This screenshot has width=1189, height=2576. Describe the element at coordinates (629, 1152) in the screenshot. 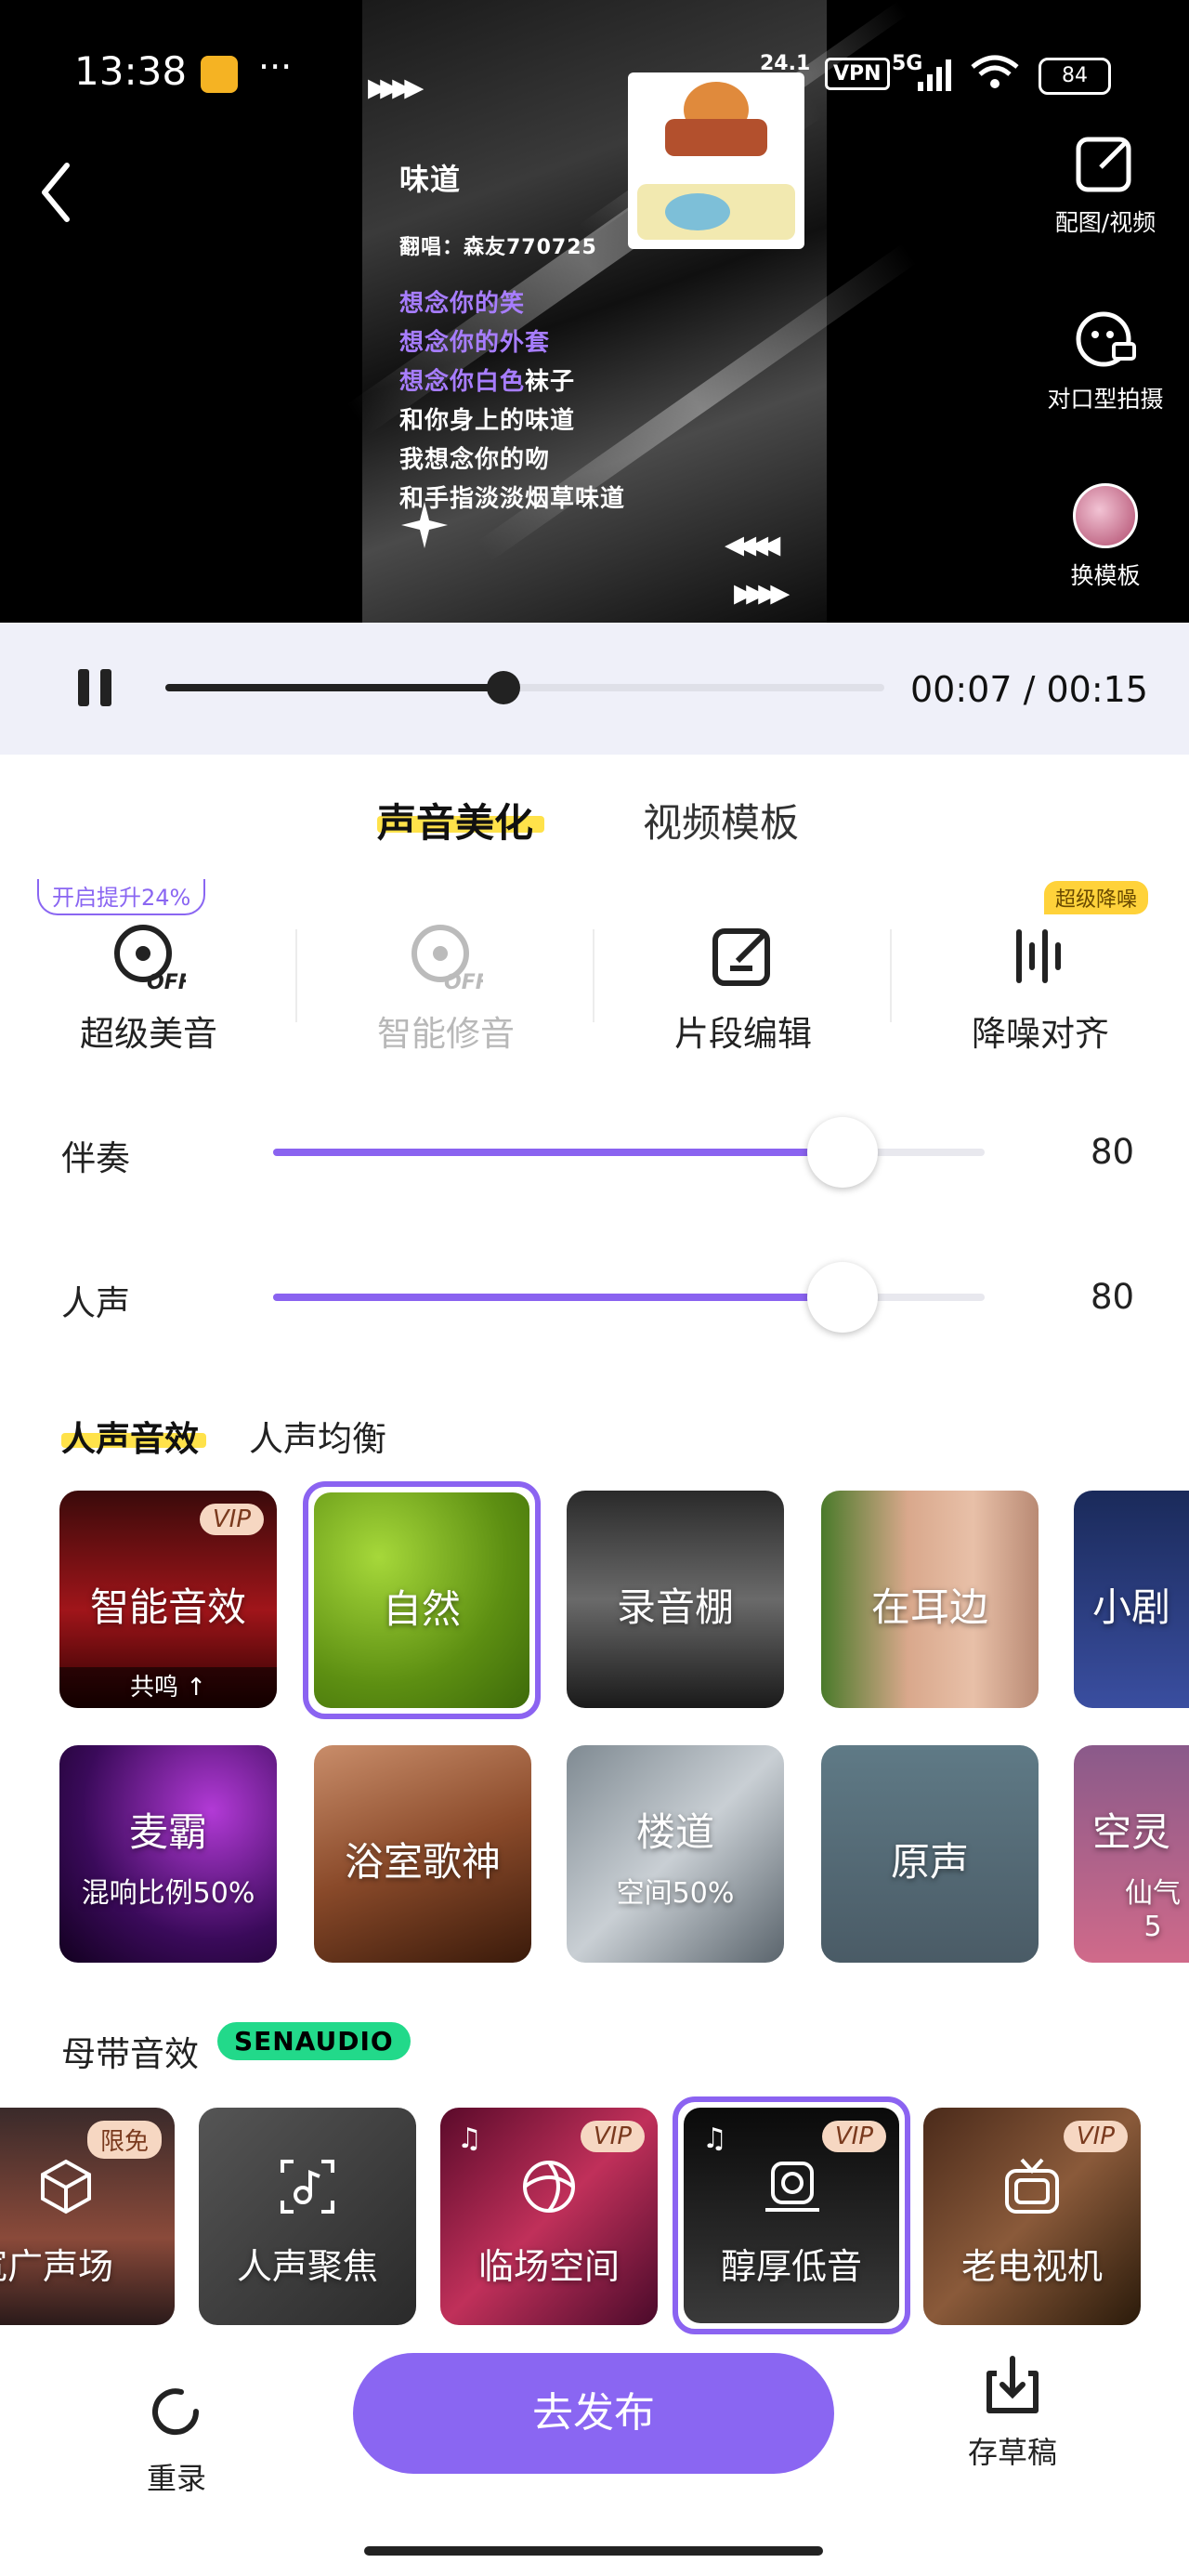

I see `accompaniment-slider` at that location.